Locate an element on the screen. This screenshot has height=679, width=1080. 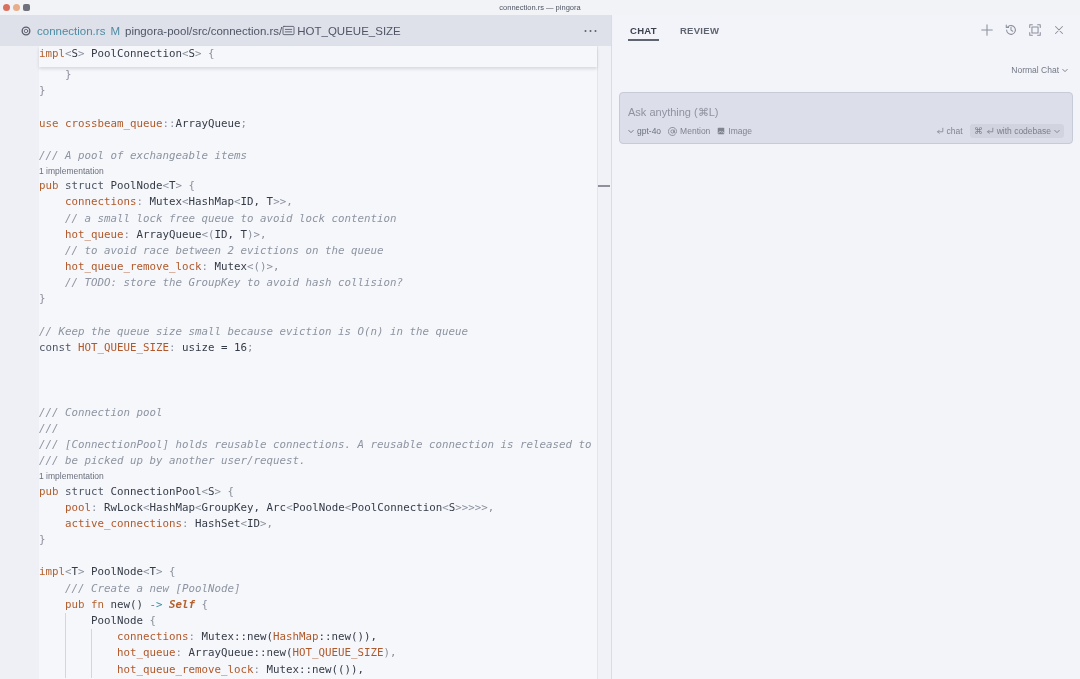
chat-input-field: Ask anything (⌘L) is located at coordinates (846, 112).